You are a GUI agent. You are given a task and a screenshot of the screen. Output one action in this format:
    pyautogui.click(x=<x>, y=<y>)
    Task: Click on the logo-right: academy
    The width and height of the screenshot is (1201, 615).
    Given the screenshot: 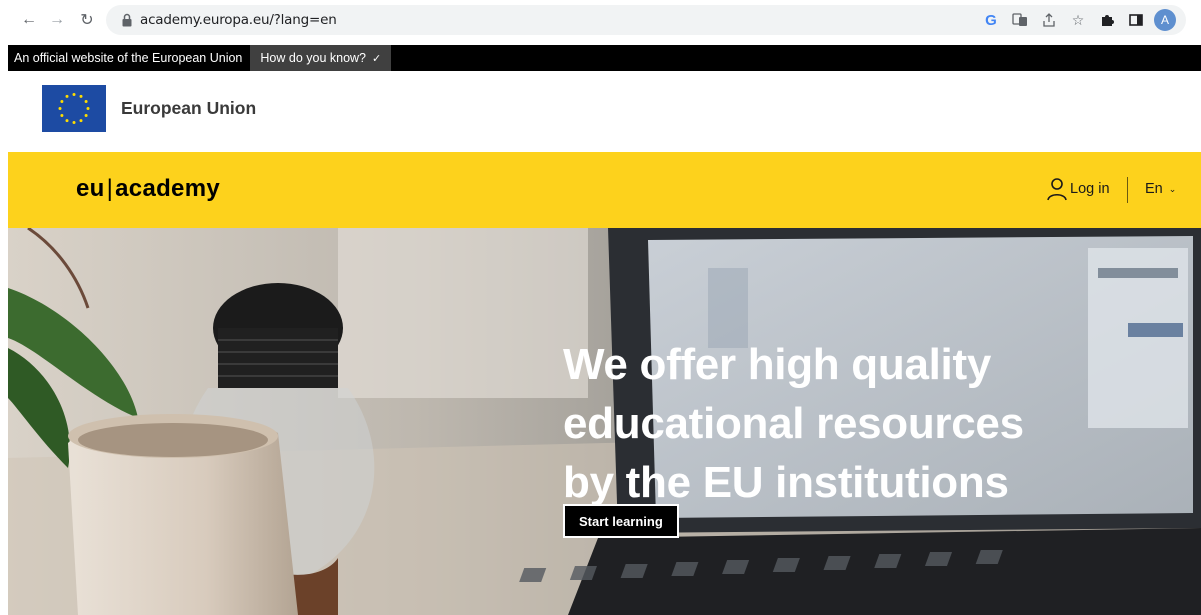 What is the action you would take?
    pyautogui.click(x=167, y=188)
    